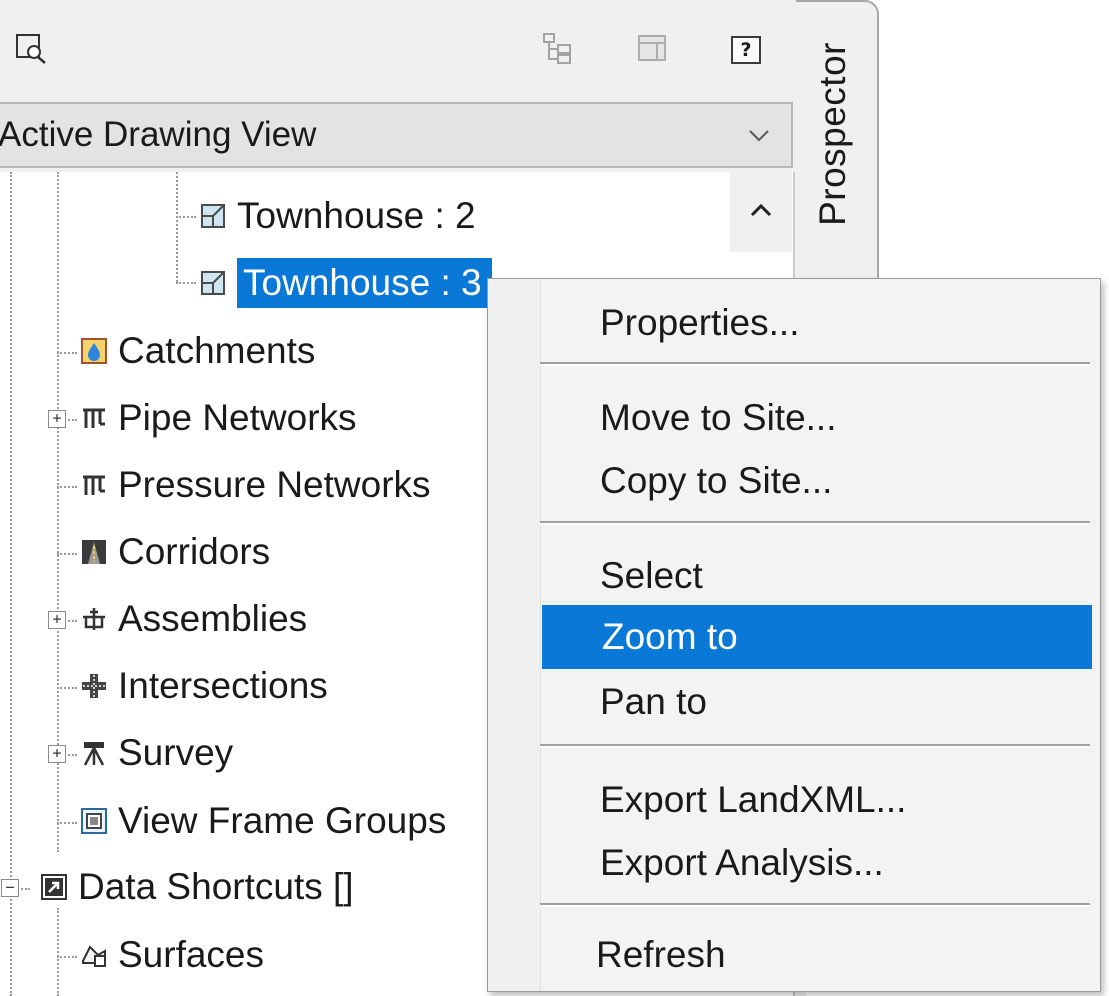 The image size is (1109, 996). Describe the element at coordinates (237, 417) in the screenshot. I see `tree-node-label: Pipe Networks` at that location.